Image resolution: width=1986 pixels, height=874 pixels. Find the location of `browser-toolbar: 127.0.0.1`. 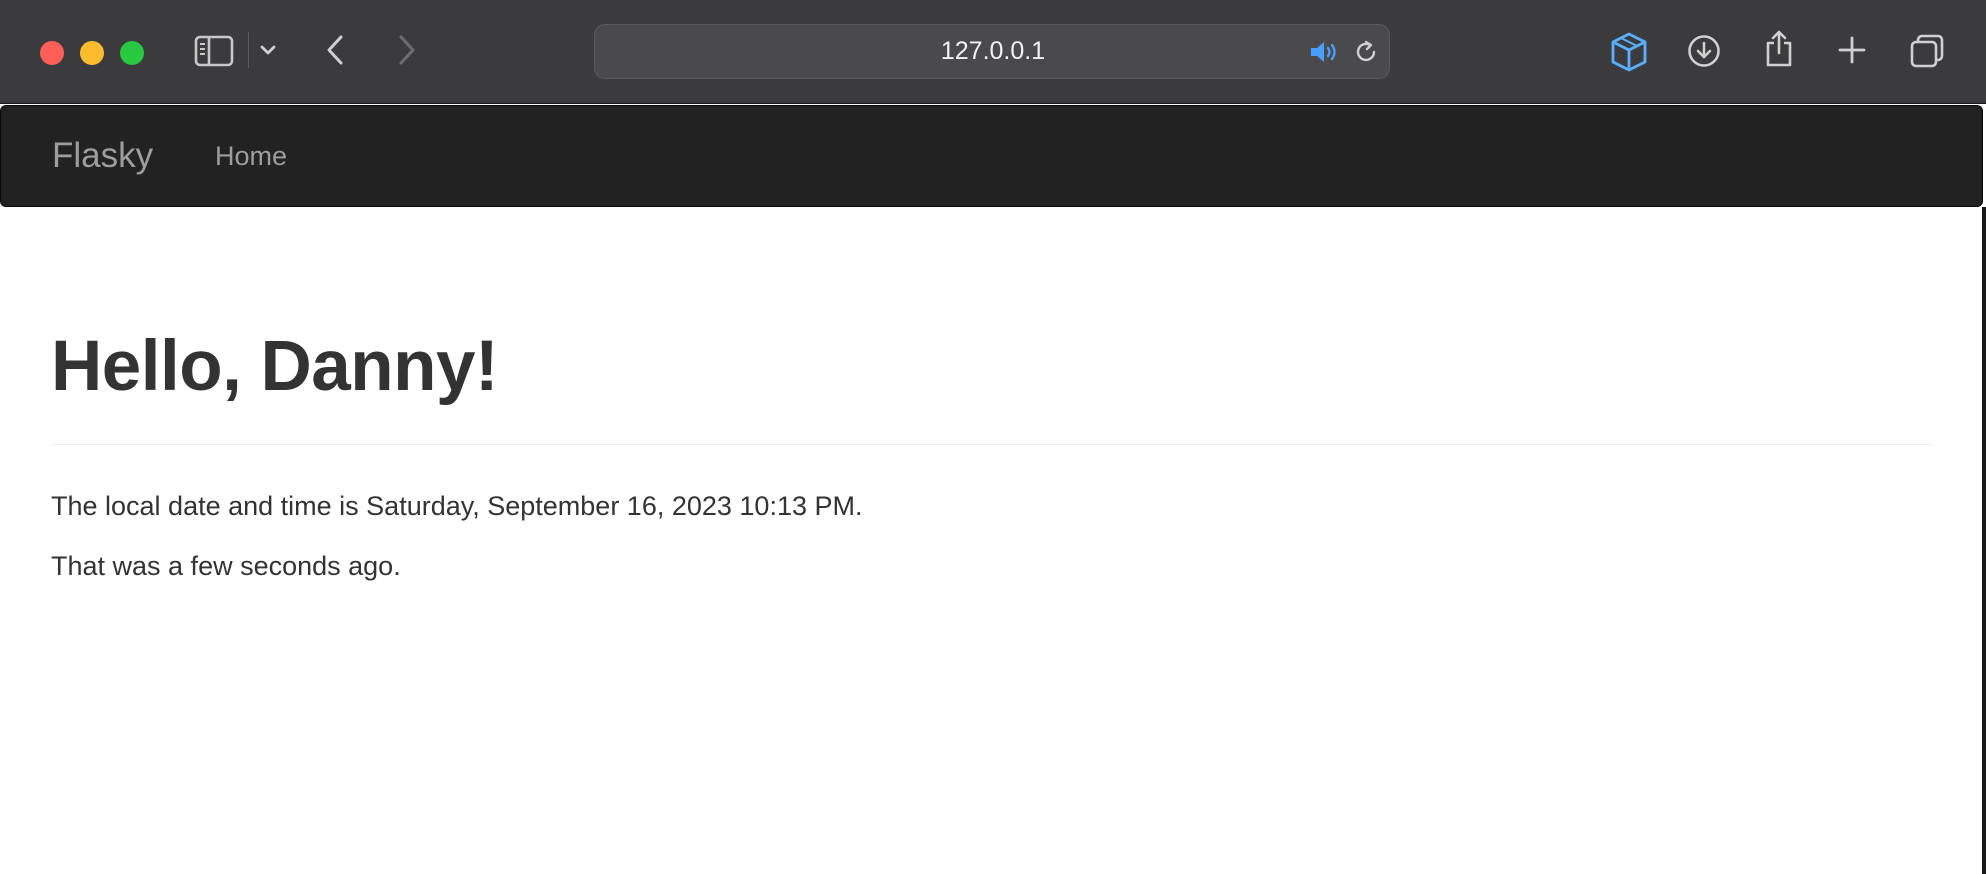

browser-toolbar: 127.0.0.1 is located at coordinates (993, 52).